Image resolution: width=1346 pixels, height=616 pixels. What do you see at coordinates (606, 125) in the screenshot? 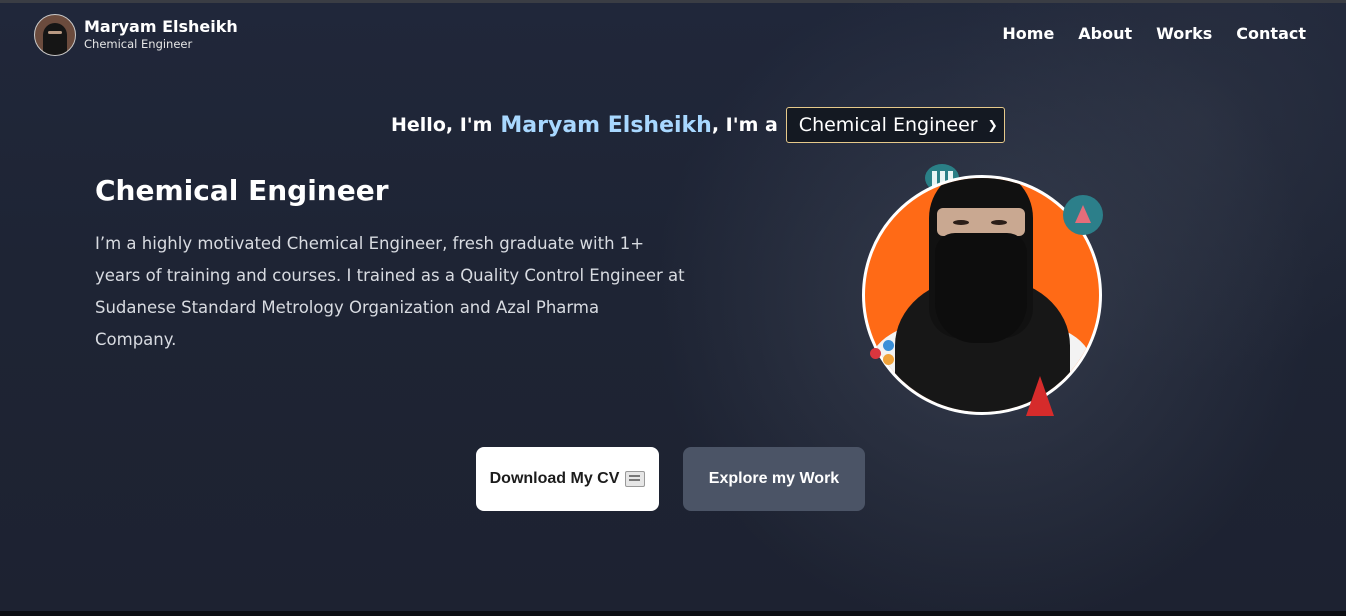
I see `hello-name: Maryam Elsheikh` at bounding box center [606, 125].